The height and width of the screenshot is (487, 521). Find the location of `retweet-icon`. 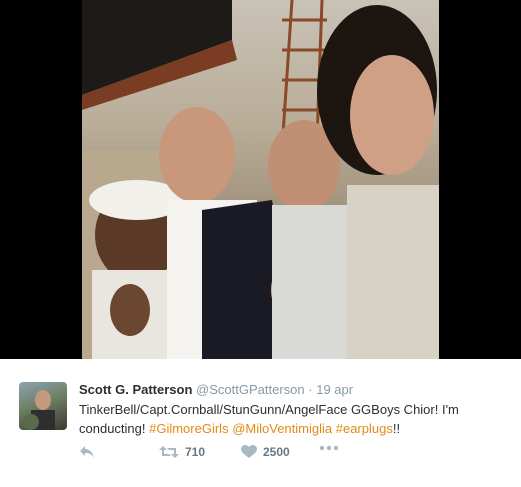

retweet-icon is located at coordinates (169, 452).